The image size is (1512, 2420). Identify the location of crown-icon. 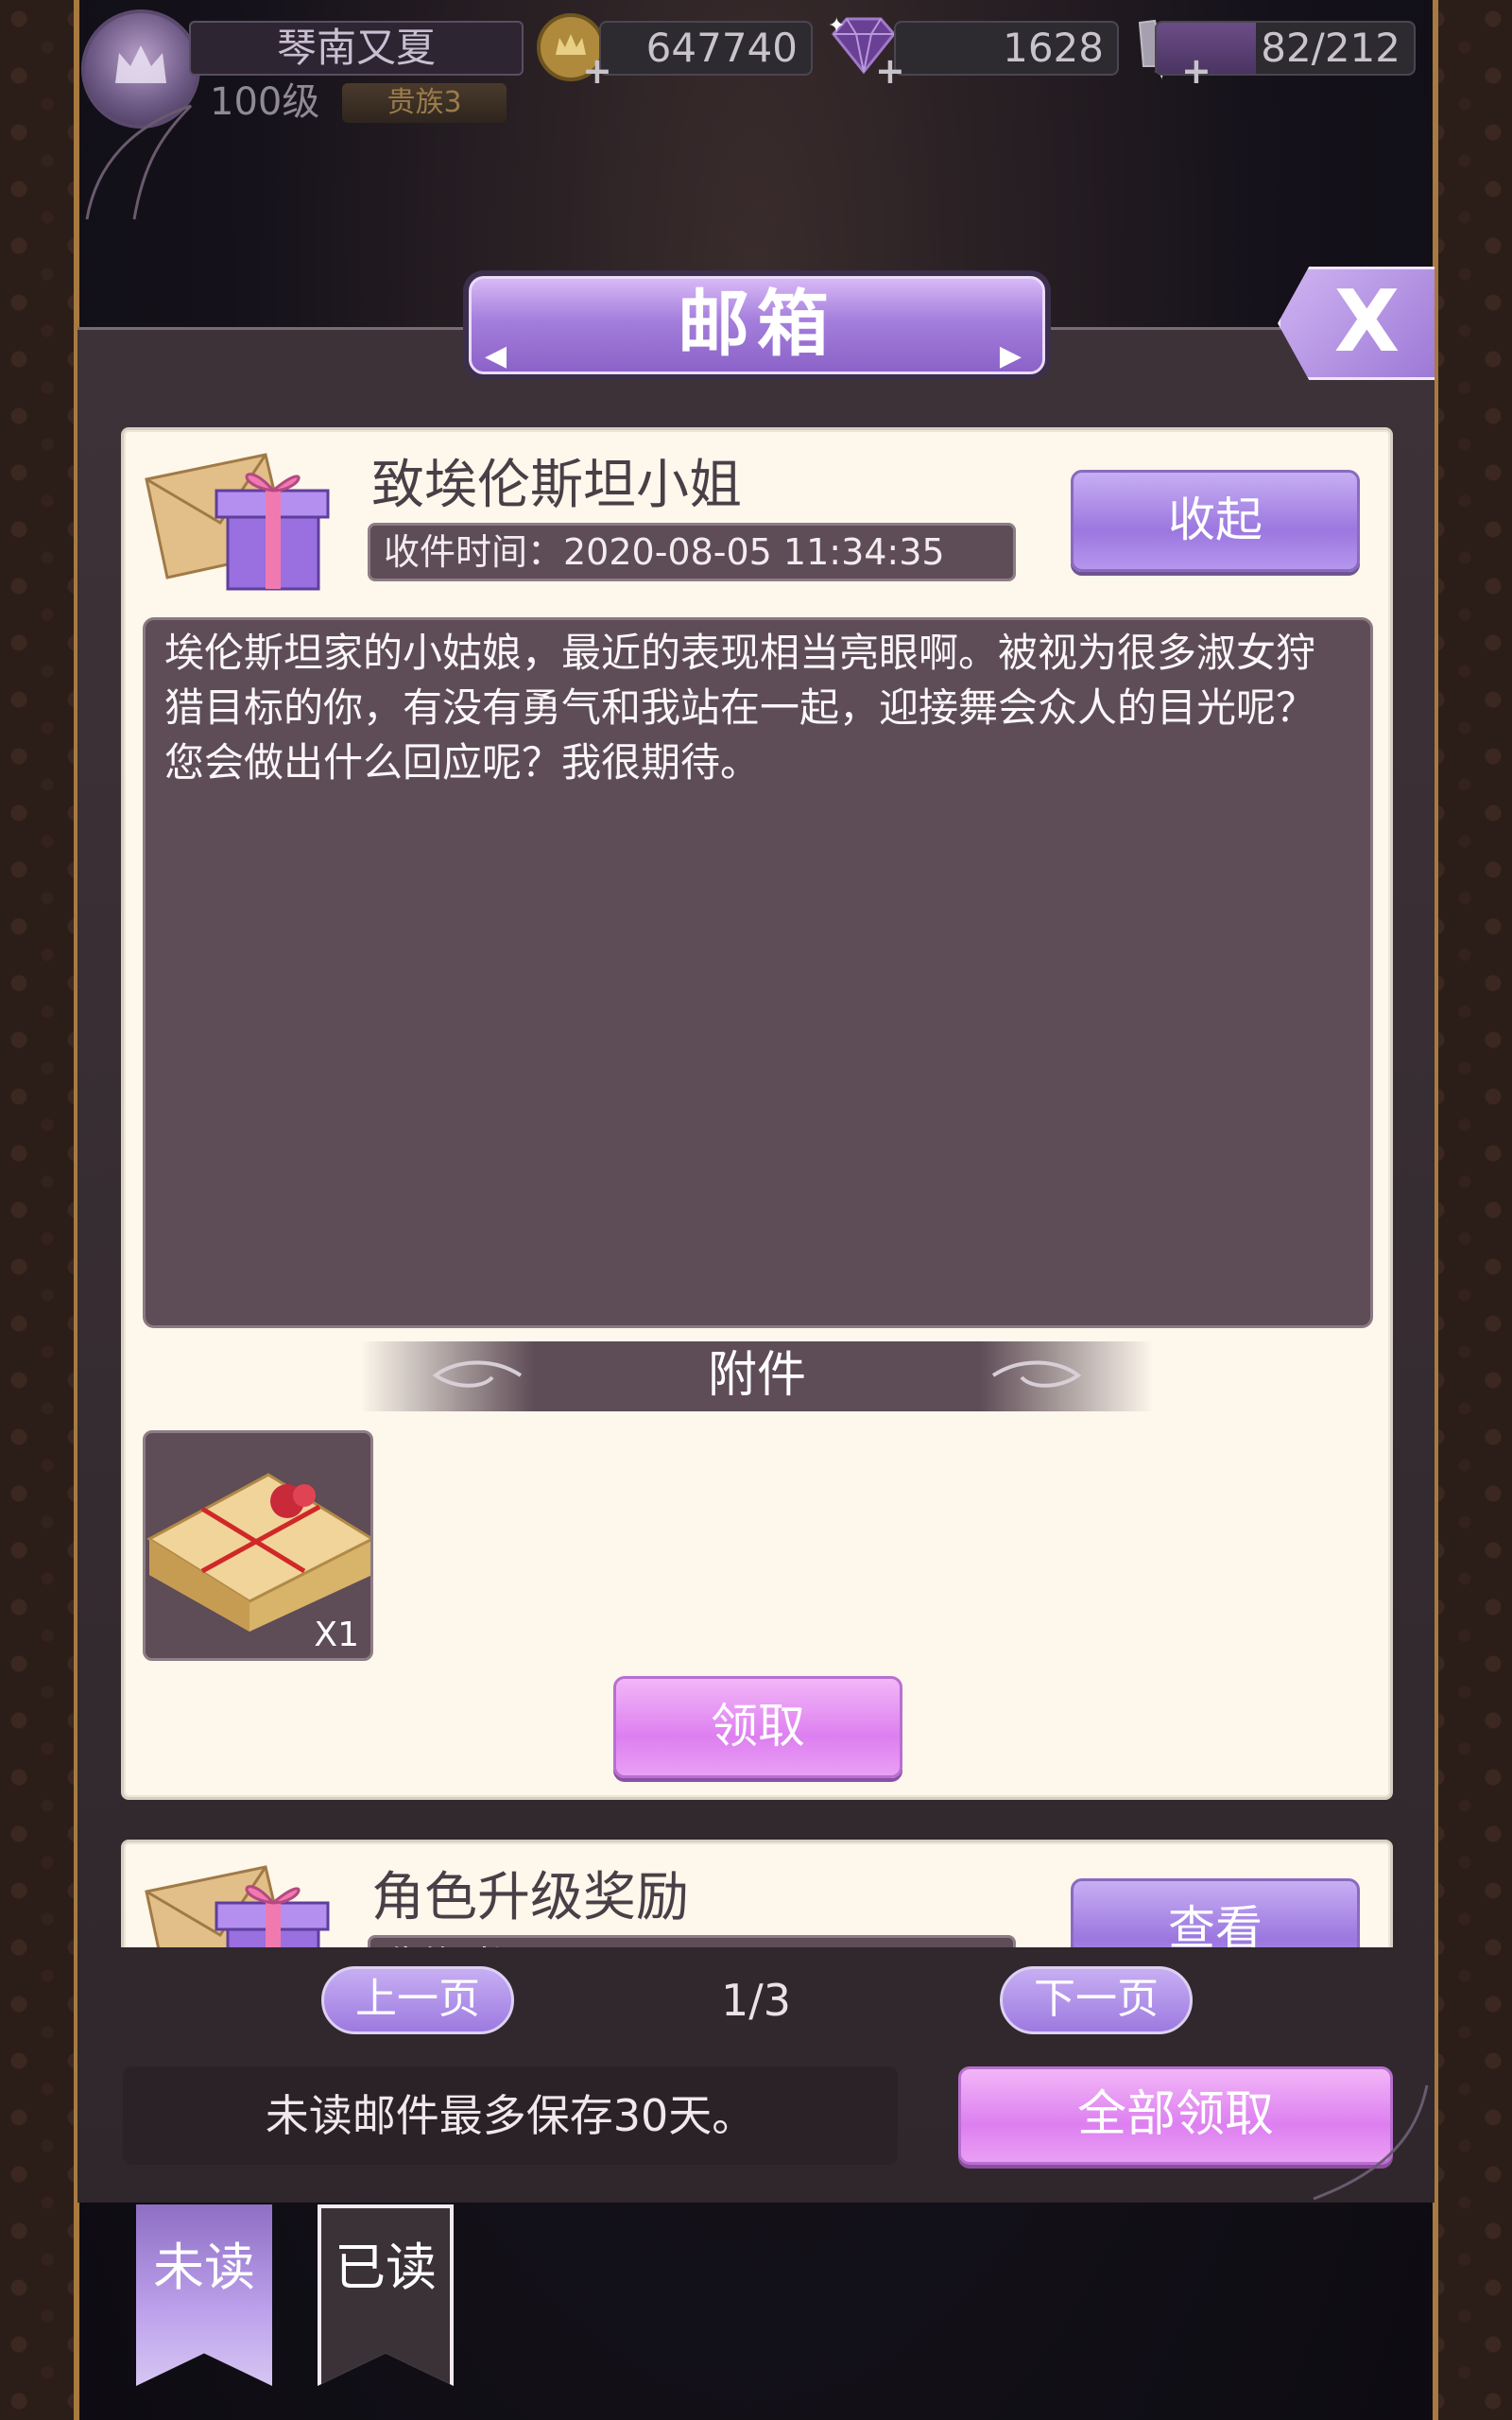
(140, 64).